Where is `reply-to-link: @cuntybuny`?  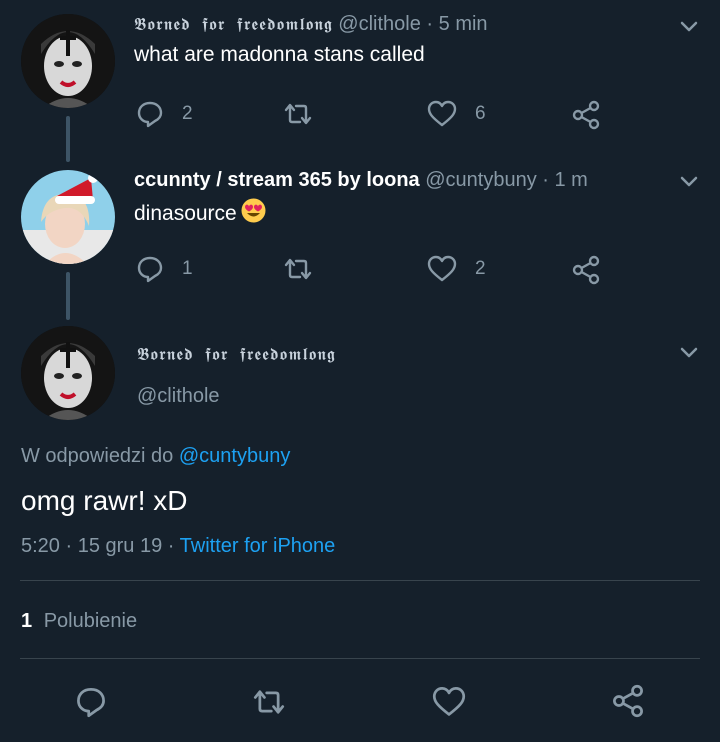
reply-to-link: @cuntybuny is located at coordinates (234, 456).